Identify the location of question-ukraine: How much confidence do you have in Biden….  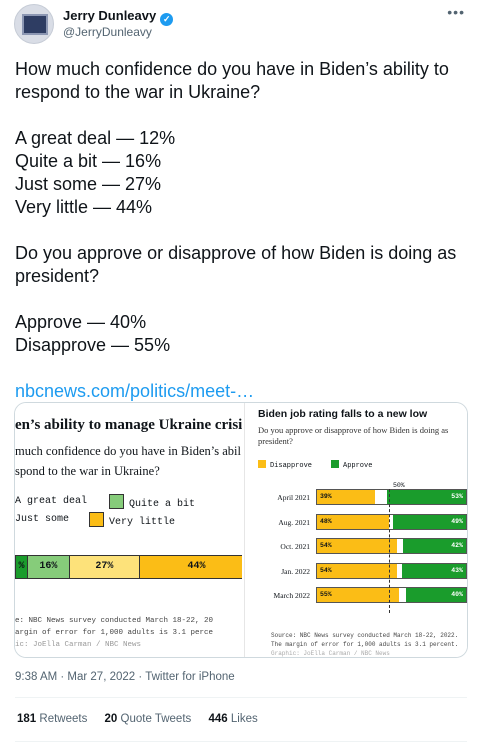
(232, 80).